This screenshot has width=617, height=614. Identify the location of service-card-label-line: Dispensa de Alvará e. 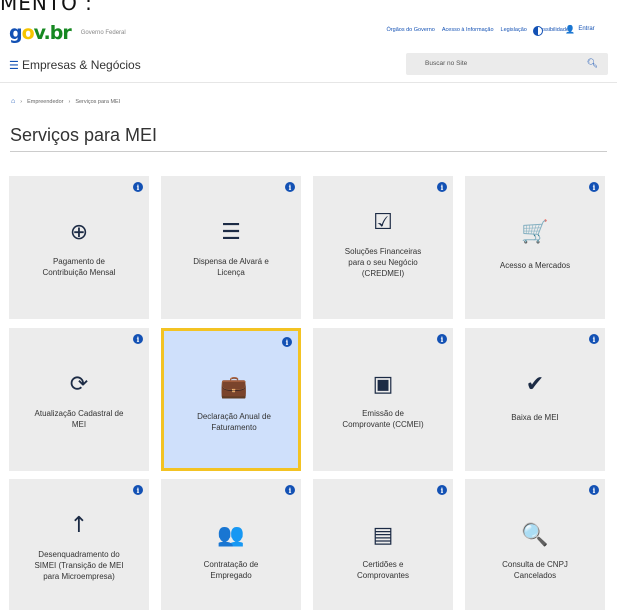
(231, 261).